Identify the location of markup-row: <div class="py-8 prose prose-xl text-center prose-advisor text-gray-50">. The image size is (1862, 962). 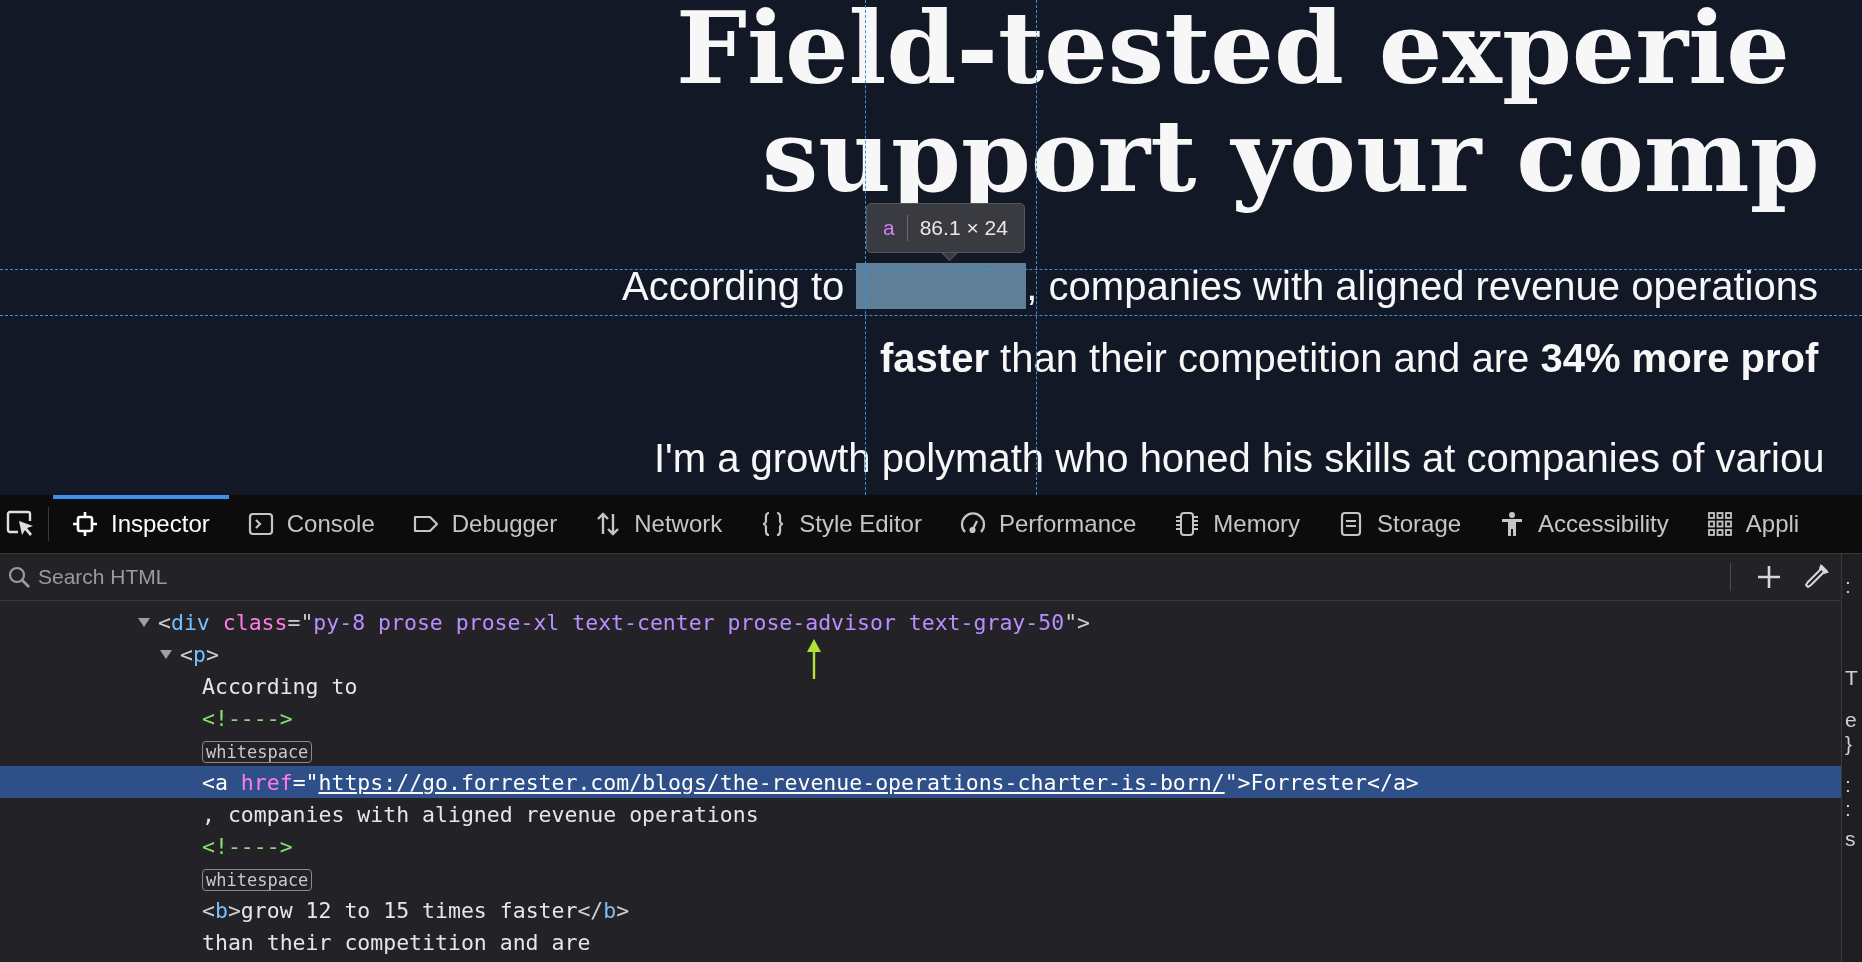
(920, 622).